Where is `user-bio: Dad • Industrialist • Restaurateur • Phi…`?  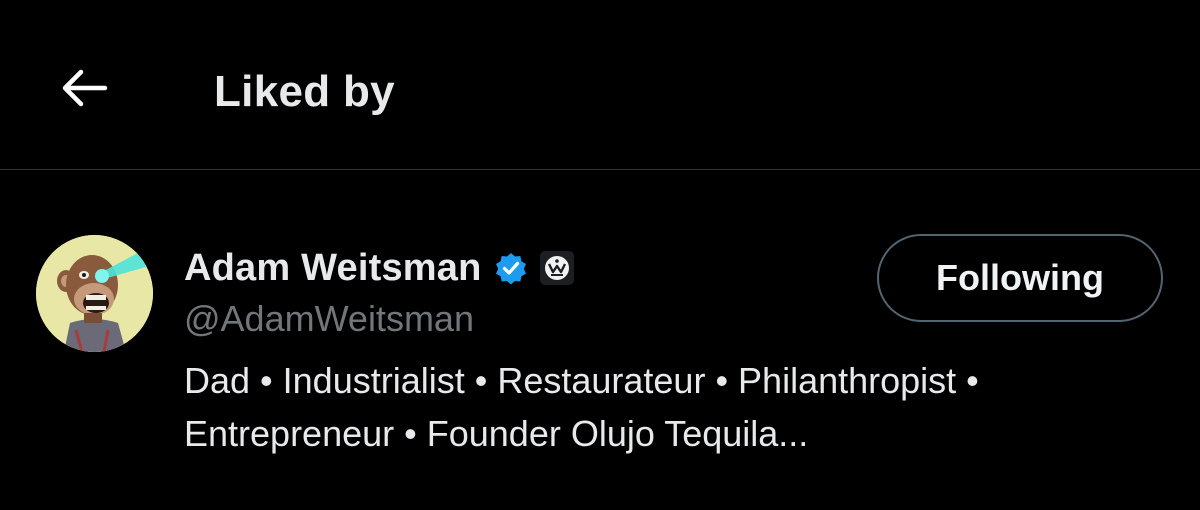 user-bio: Dad • Industrialist • Restaurateur • Phi… is located at coordinates (581, 407).